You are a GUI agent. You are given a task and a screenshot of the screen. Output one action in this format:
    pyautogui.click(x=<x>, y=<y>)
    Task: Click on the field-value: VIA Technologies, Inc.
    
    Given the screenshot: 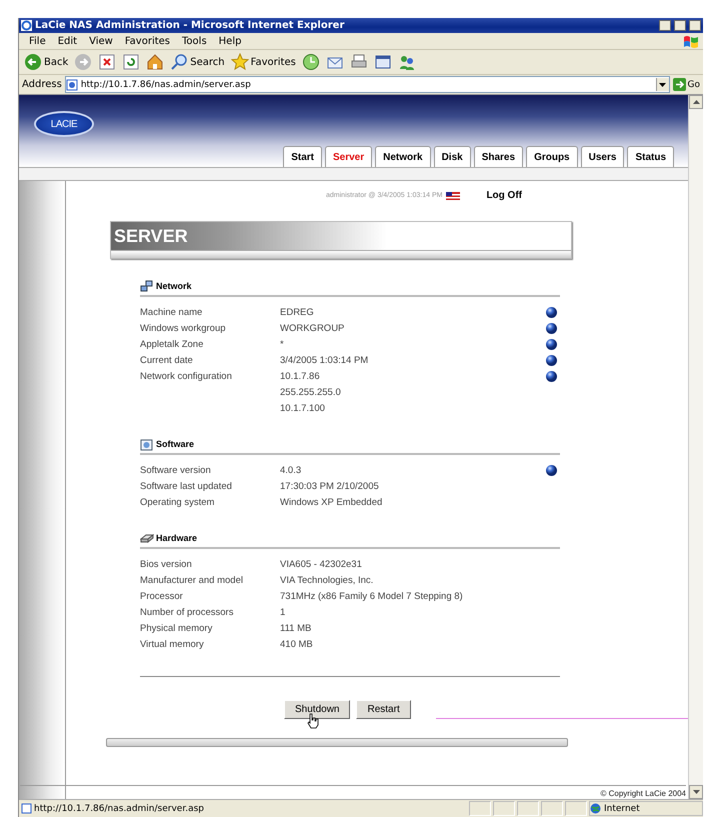 What is the action you would take?
    pyautogui.click(x=327, y=581)
    